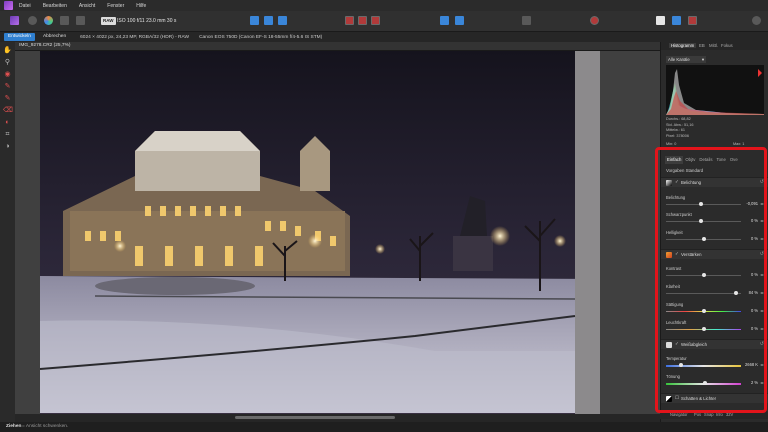  I want to click on menu-bar: Datei Bearbeiten Ansicht Fenster Hilfe, so click(384, 5).